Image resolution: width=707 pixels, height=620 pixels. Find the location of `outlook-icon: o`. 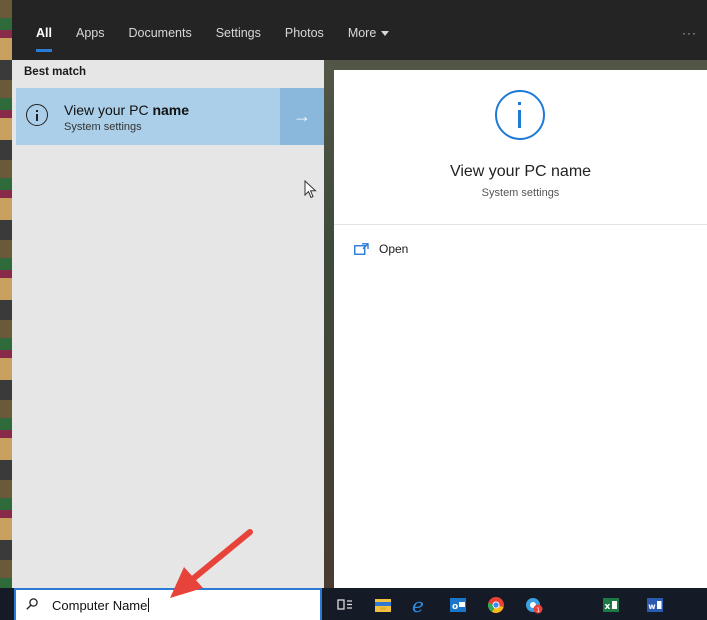

outlook-icon: o is located at coordinates (458, 605).